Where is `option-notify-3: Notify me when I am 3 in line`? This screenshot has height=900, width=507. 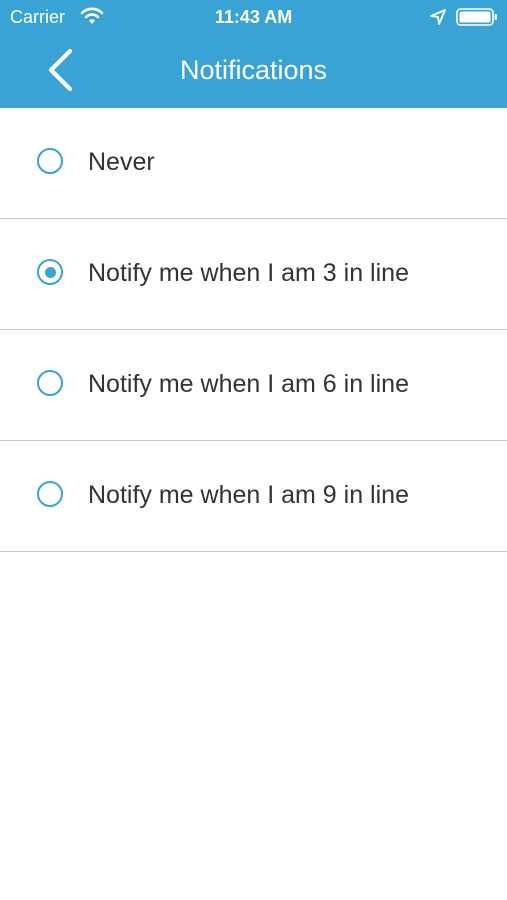
option-notify-3: Notify me when I am 3 in line is located at coordinates (253, 274).